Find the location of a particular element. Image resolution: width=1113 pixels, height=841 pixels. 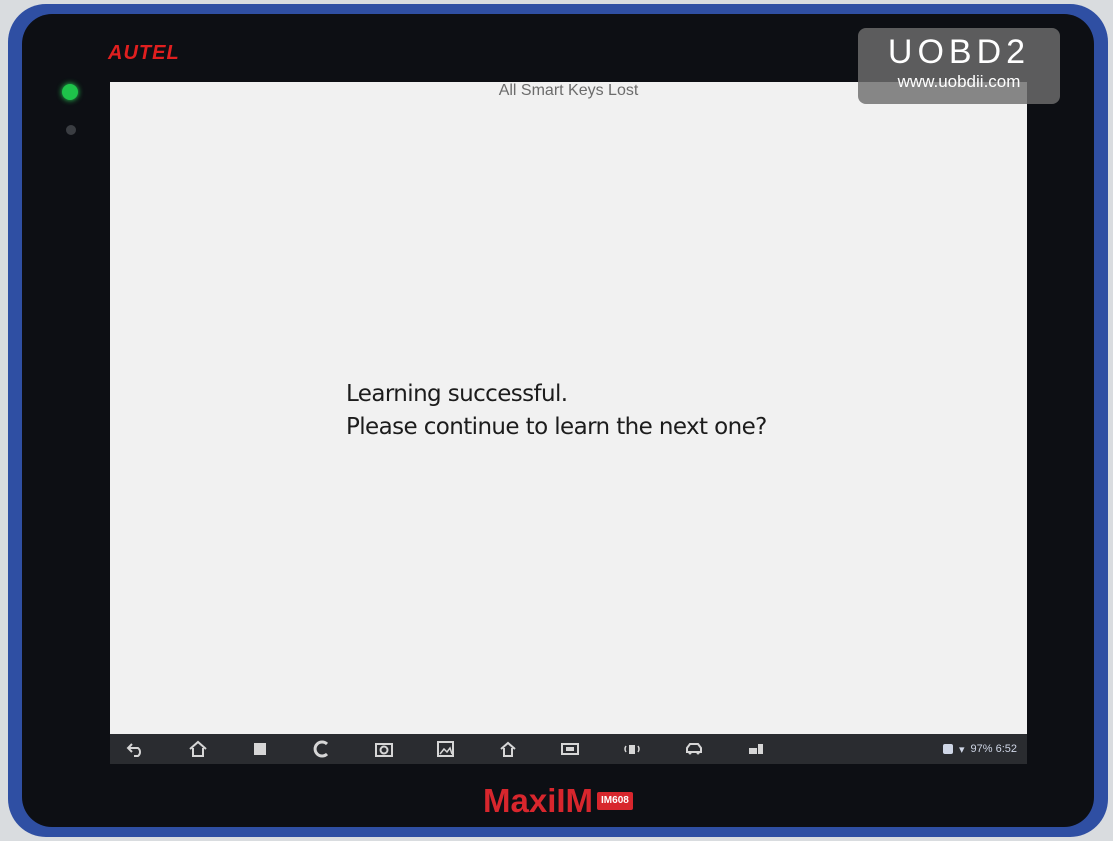

watermark: UOBD2 www.uobdii.com is located at coordinates (959, 66).